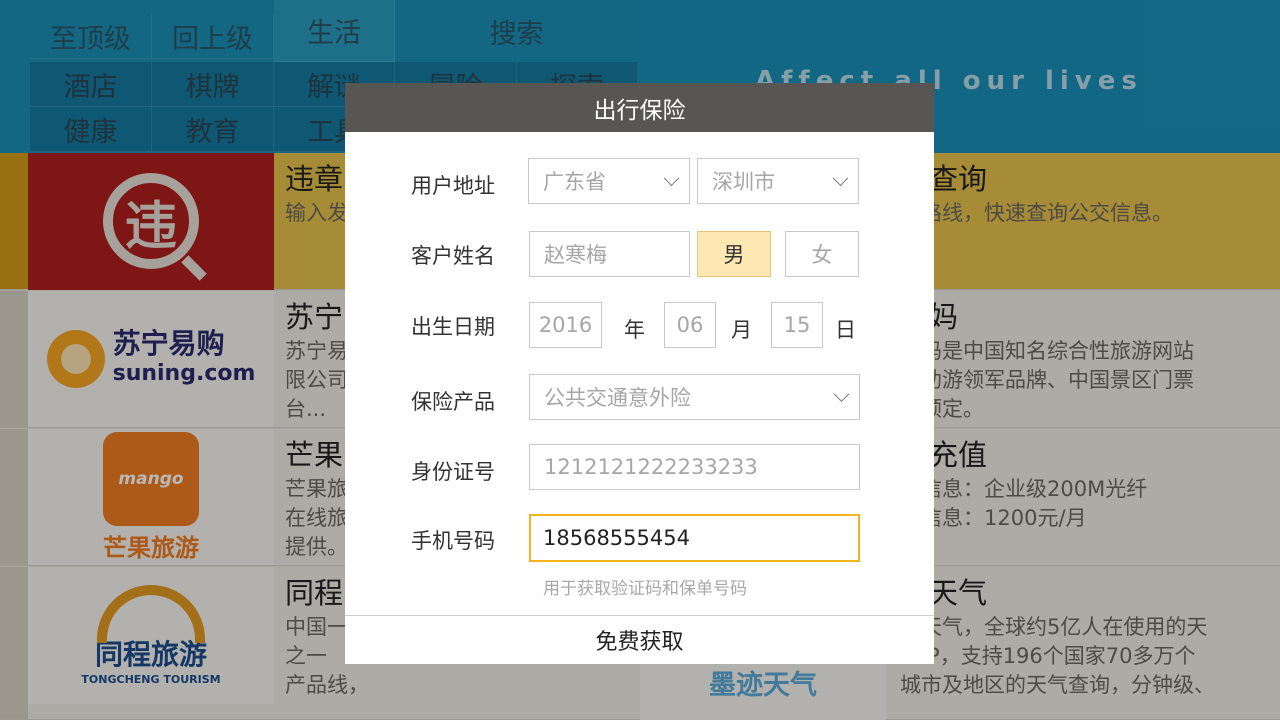 The width and height of the screenshot is (1280, 720). What do you see at coordinates (690, 325) in the screenshot?
I see `birth-month-input: 06` at bounding box center [690, 325].